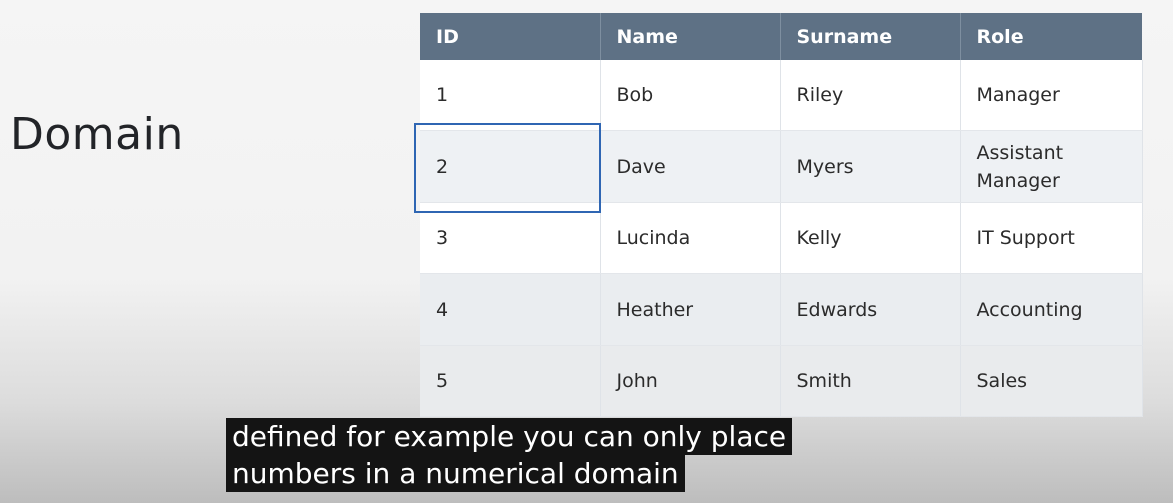 The width and height of the screenshot is (1173, 503). I want to click on table-row: 4 Heather Edwards Accounting, so click(781, 309).